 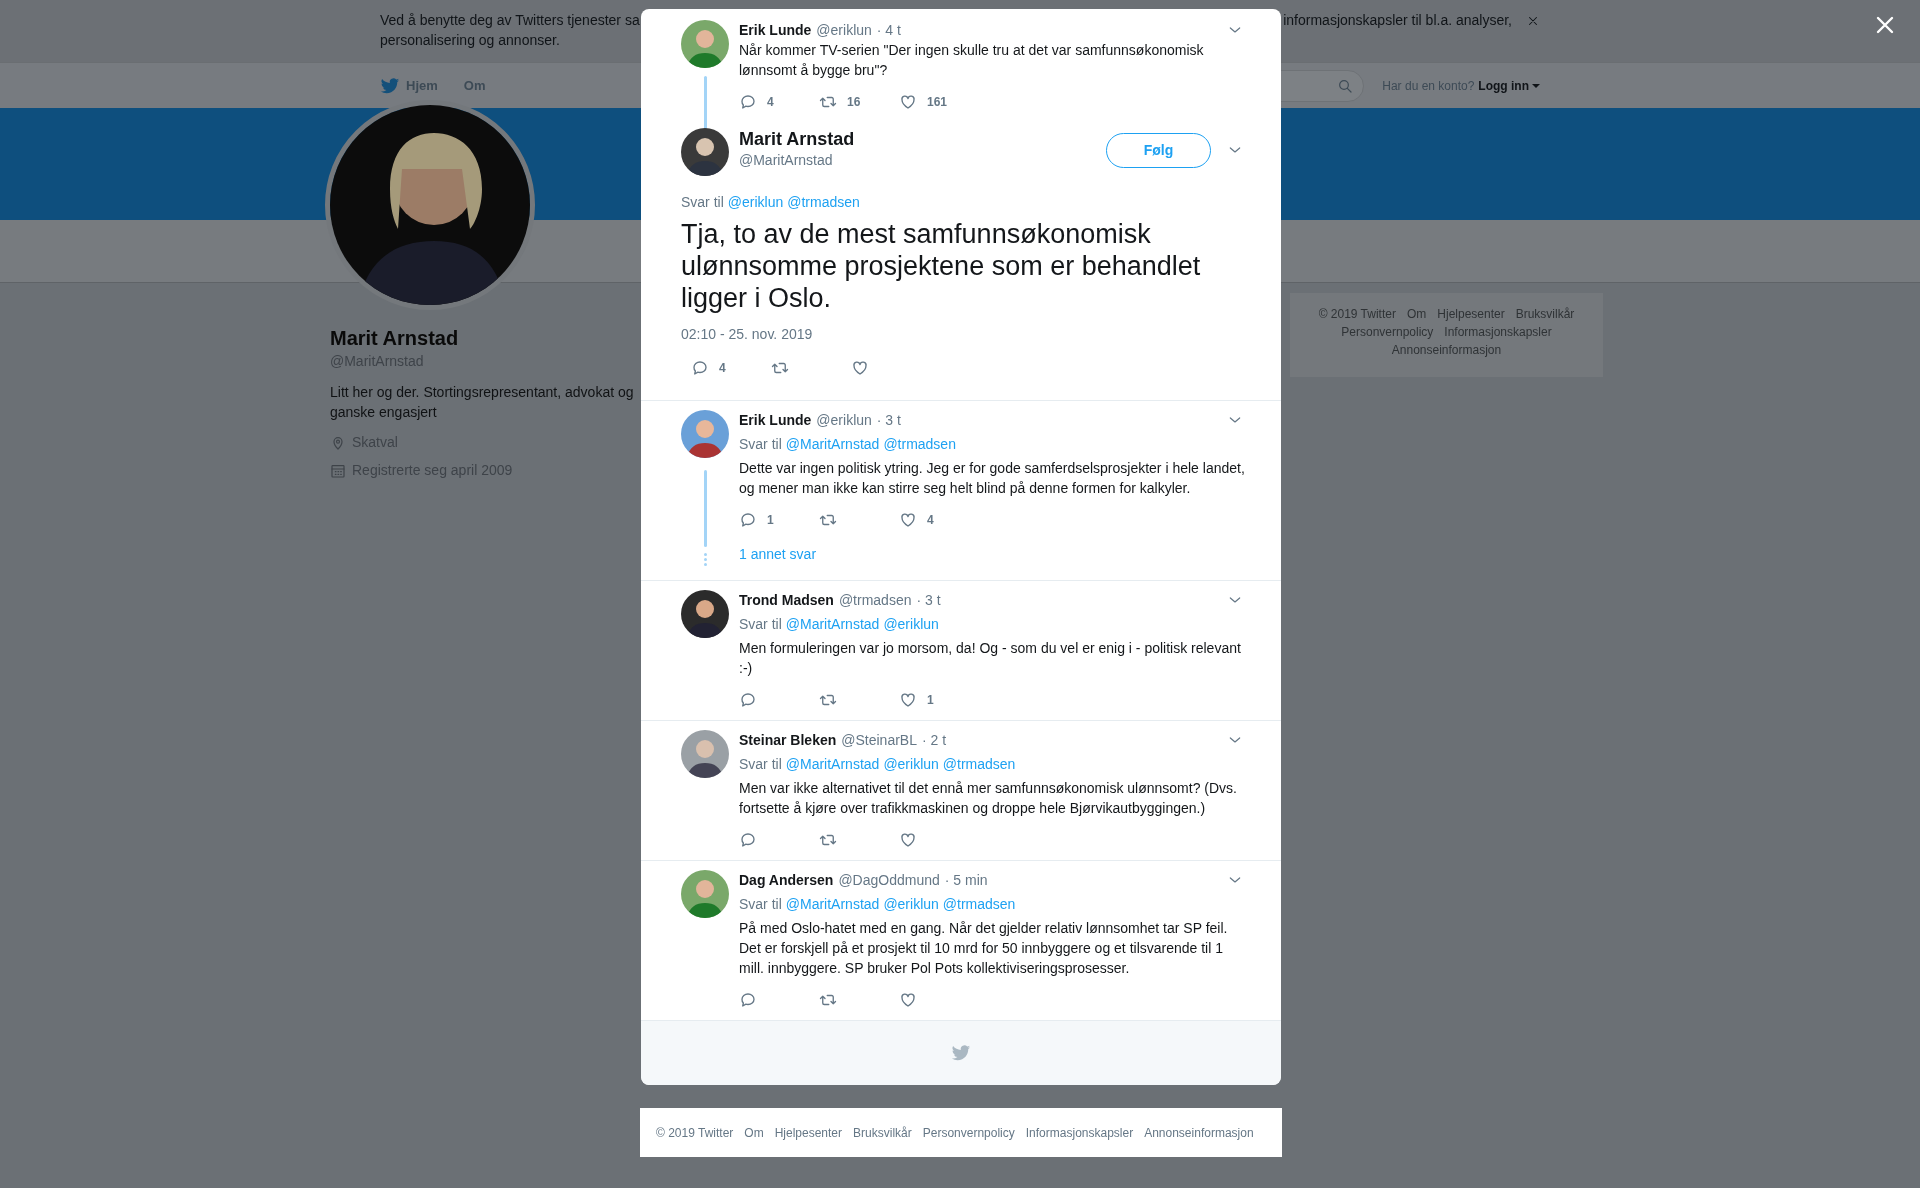 What do you see at coordinates (1345, 86) in the screenshot?
I see `search-icon` at bounding box center [1345, 86].